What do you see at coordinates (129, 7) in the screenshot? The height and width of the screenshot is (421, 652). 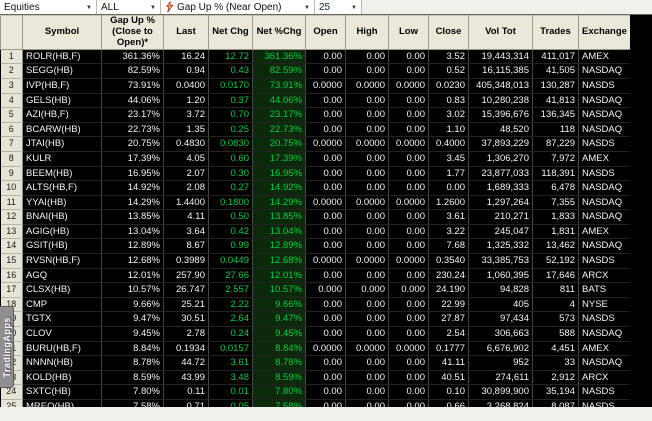 I see `universe-dropdown: ALL ▼` at bounding box center [129, 7].